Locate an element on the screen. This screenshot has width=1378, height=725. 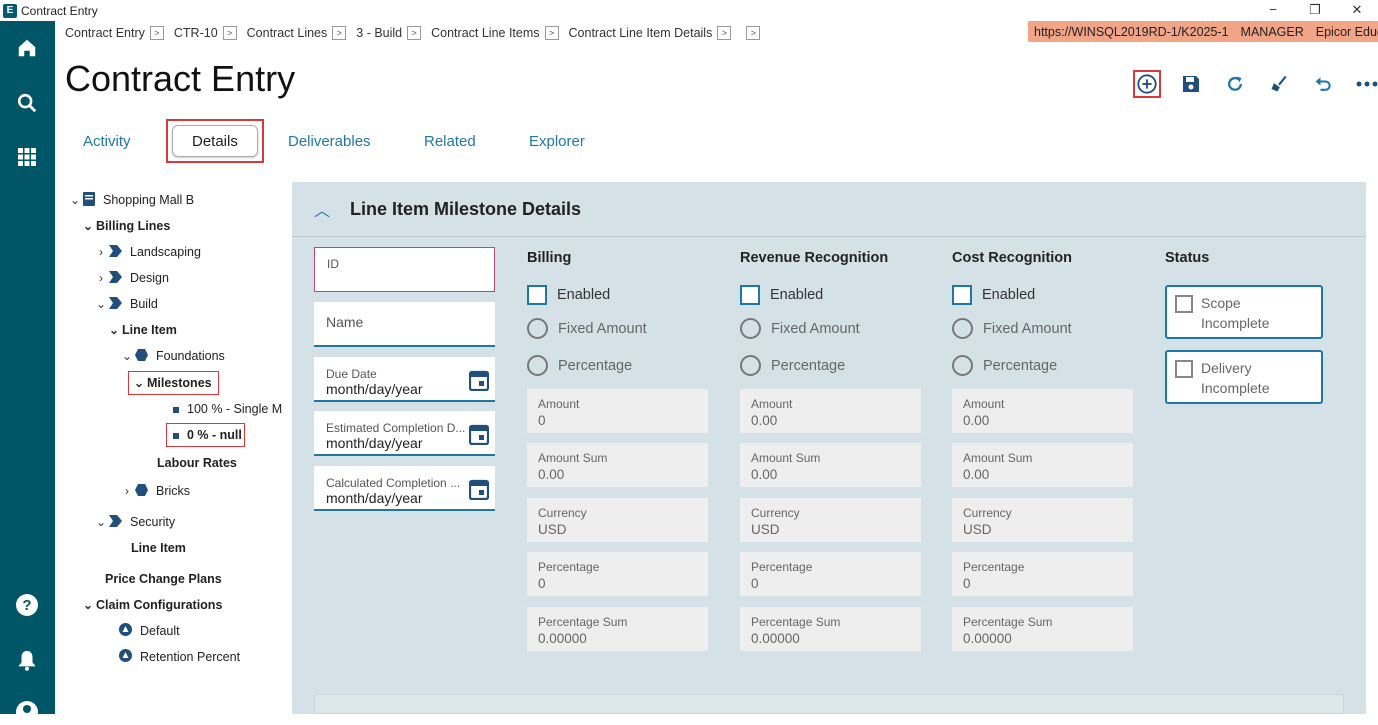
tree-node-line-item: ⌄ Line Item is located at coordinates (141, 330).